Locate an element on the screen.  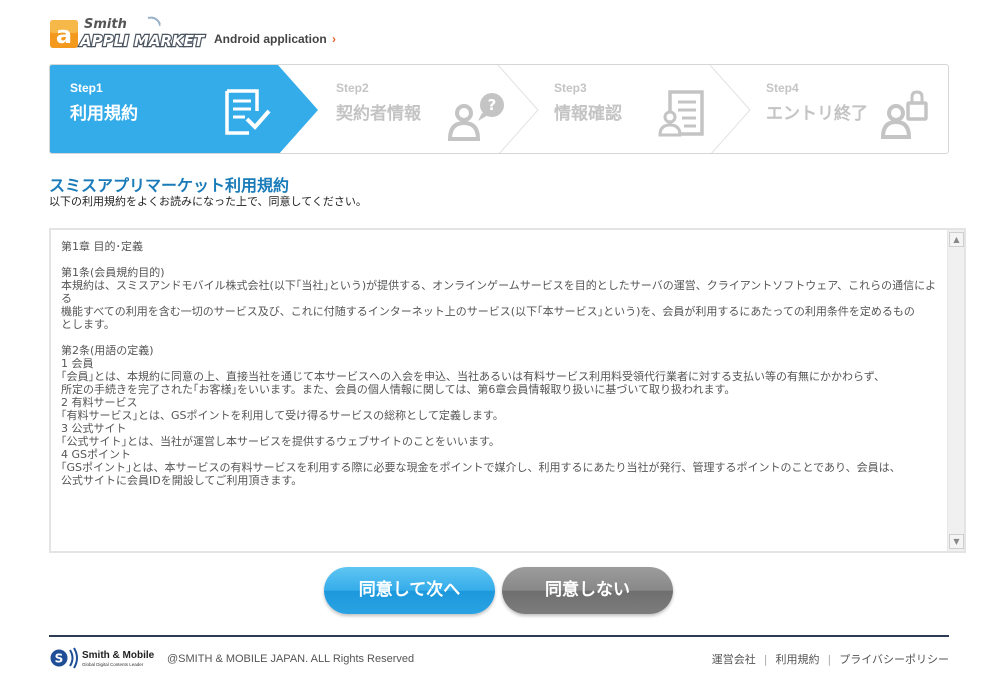
step-label: 契約者情報 is located at coordinates (378, 114).